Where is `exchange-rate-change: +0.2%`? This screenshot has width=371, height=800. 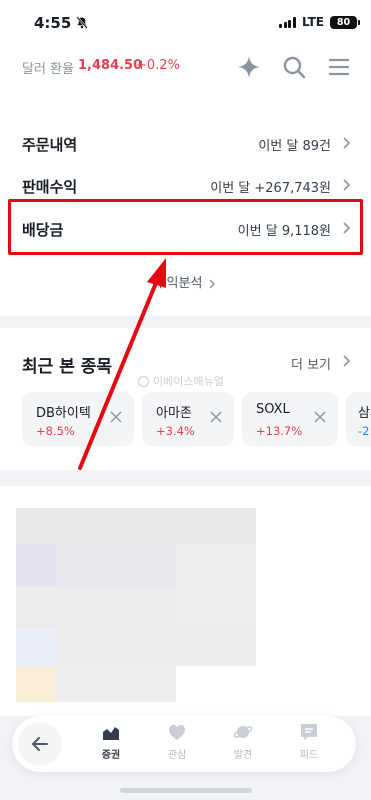
exchange-rate-change: +0.2% is located at coordinates (158, 65).